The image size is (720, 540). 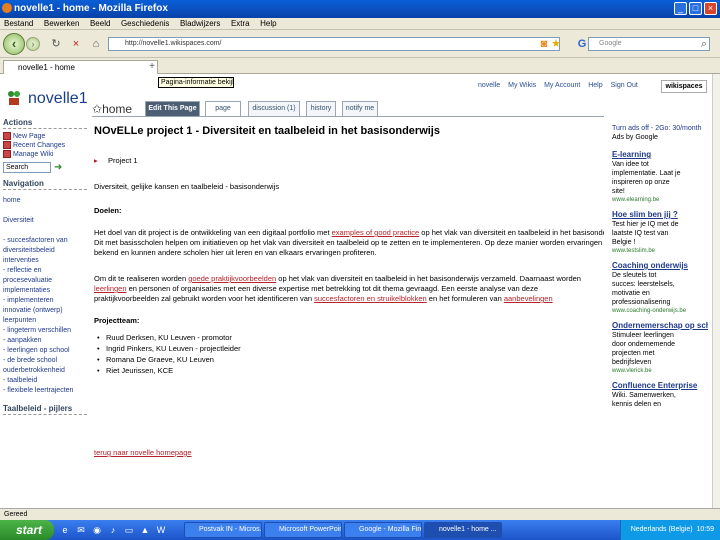 I want to click on quicklaunch-word-icon: W, so click(x=161, y=530).